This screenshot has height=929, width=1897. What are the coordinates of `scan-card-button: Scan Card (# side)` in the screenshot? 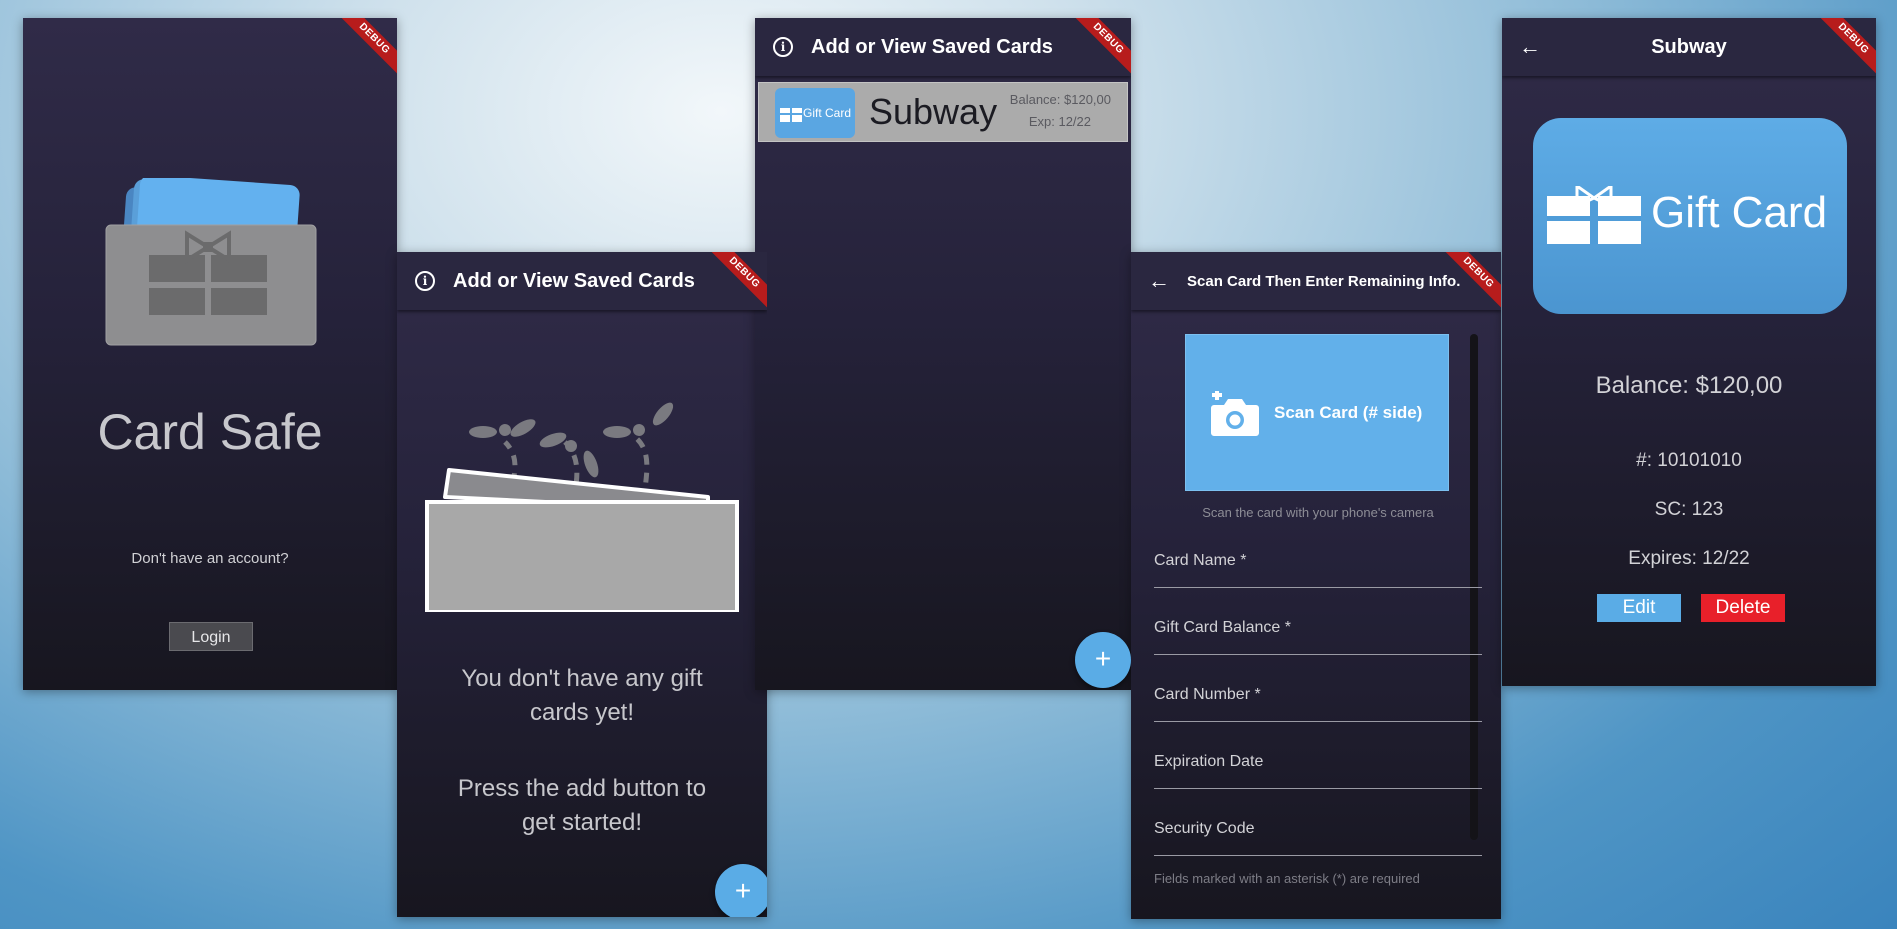 It's located at (1317, 412).